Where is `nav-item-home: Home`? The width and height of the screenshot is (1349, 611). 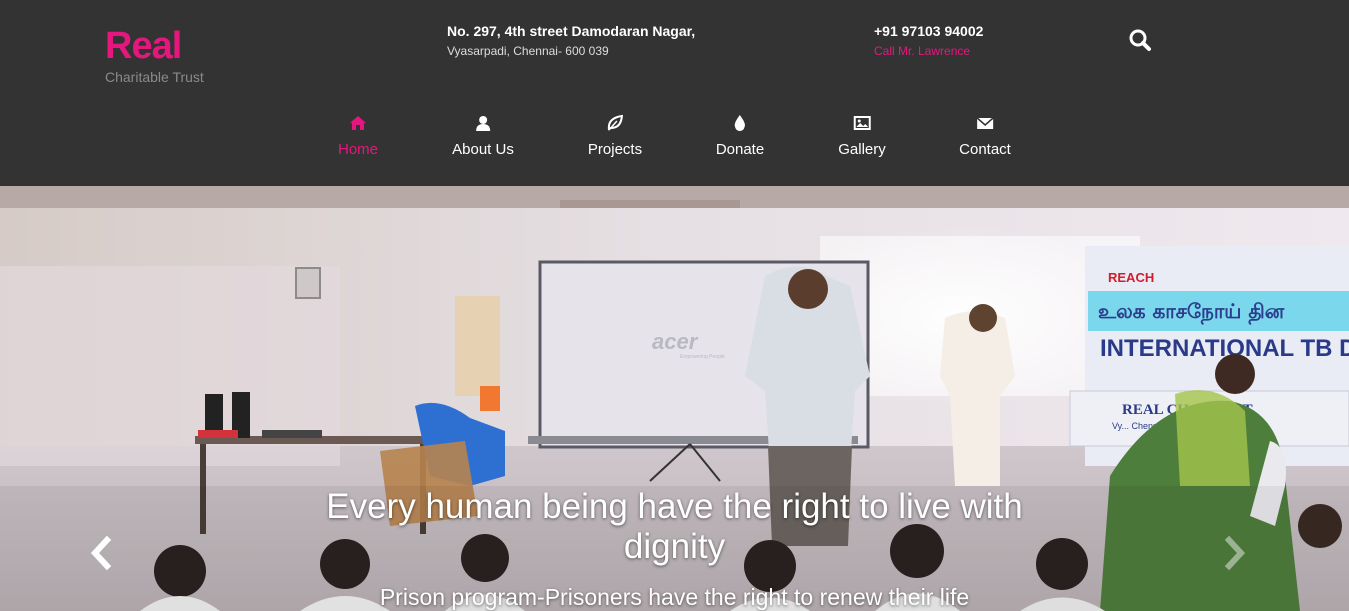
nav-item-home: Home is located at coordinates (358, 142).